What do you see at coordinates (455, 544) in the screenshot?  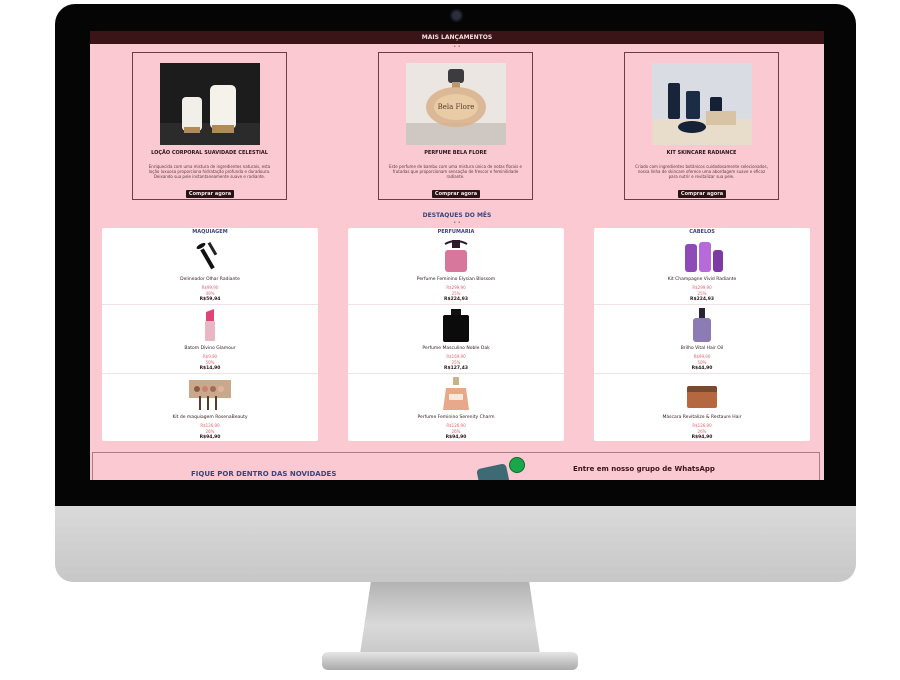 I see `monitor-chin` at bounding box center [455, 544].